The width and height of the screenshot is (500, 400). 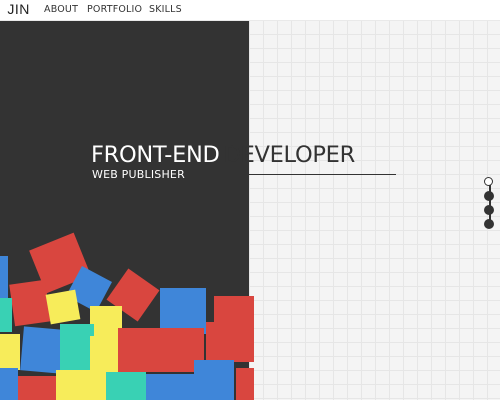 What do you see at coordinates (289, 155) in the screenshot?
I see `hero-title-right: DEVELOPER` at bounding box center [289, 155].